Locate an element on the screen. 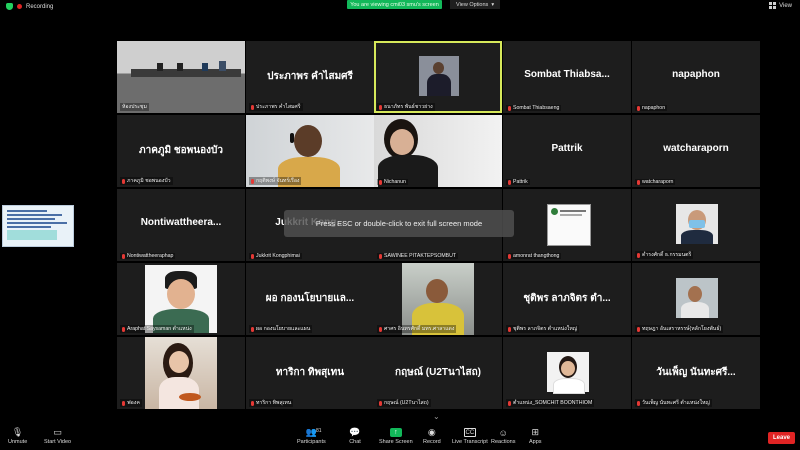 Image resolution: width=800 pixels, height=450 pixels. participant-tile: ประภาพร คำไสมศรี ประภาพร คำไสมศรี is located at coordinates (310, 77).